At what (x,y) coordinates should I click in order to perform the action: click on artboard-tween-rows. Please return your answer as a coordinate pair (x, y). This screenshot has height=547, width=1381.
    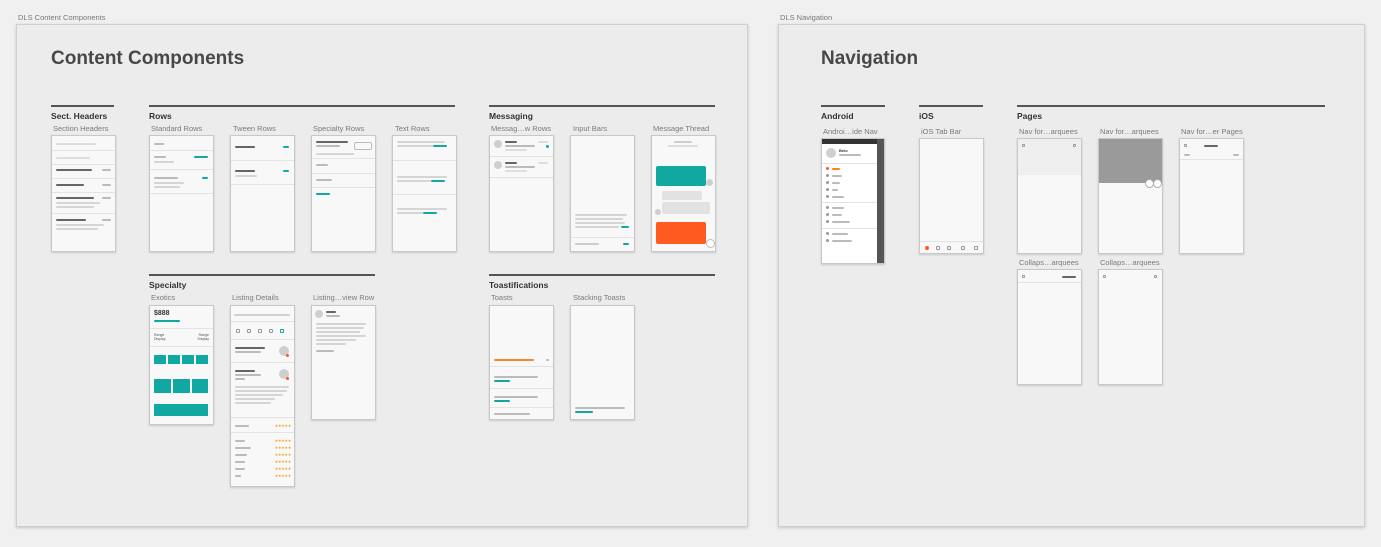
    Looking at the image, I should click on (262, 193).